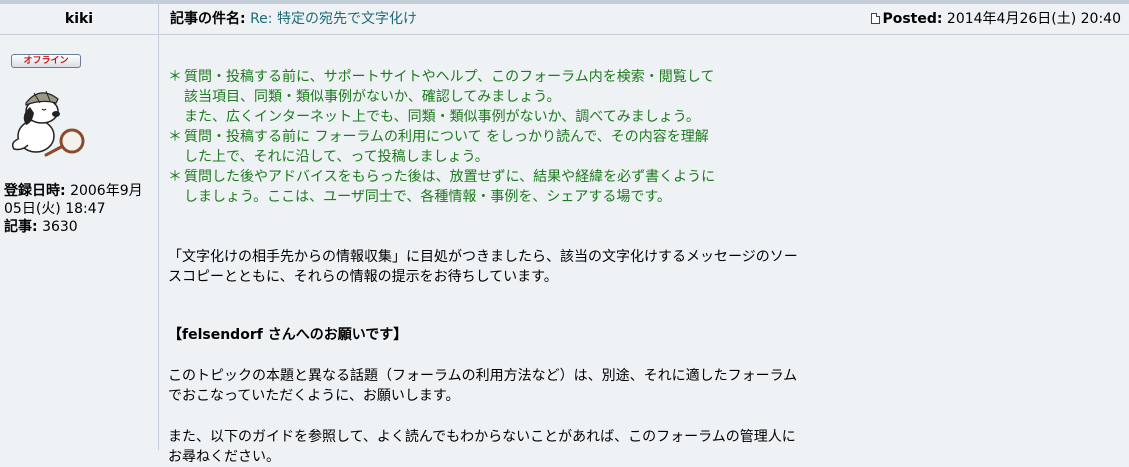  What do you see at coordinates (333, 19) in the screenshot?
I see `subject-link: Re: 特定の宛先で文字化け` at bounding box center [333, 19].